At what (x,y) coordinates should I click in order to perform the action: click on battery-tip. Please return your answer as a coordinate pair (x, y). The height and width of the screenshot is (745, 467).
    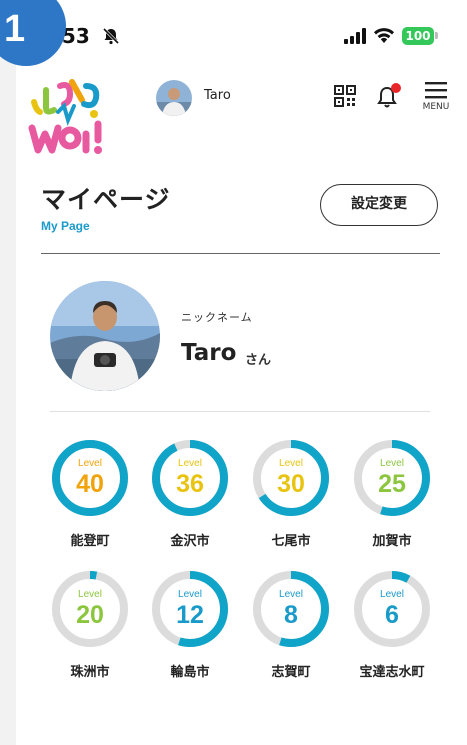
    Looking at the image, I should click on (436, 35).